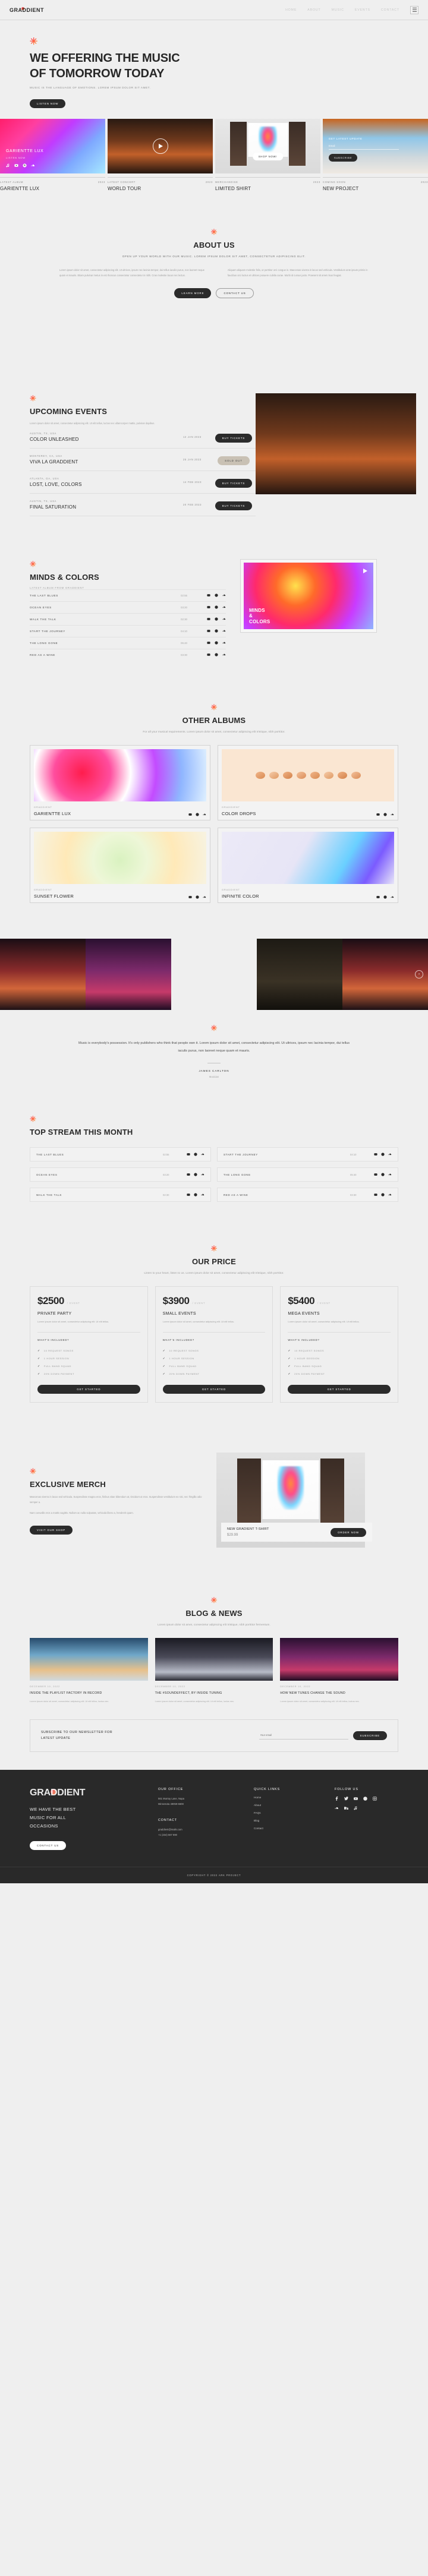 The width and height of the screenshot is (428, 2576). What do you see at coordinates (365, 1798) in the screenshot?
I see `dribbble-icon` at bounding box center [365, 1798].